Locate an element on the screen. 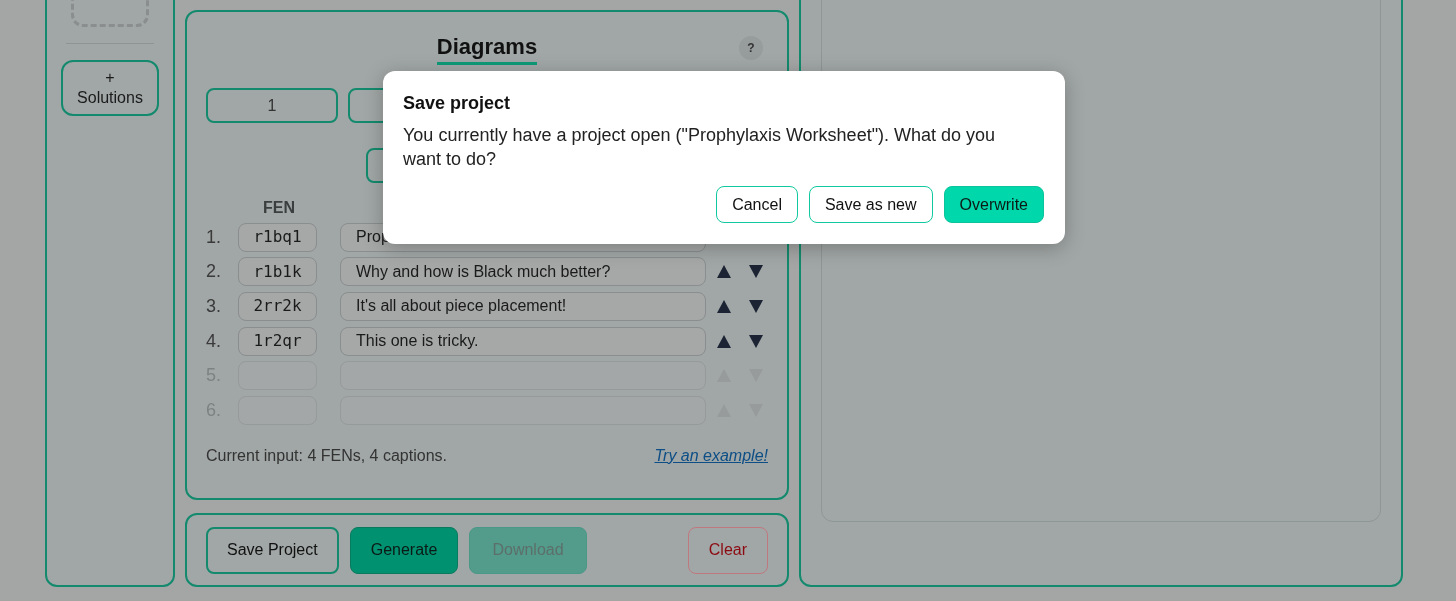 The image size is (1456, 601). row-number: 1. is located at coordinates (214, 237).